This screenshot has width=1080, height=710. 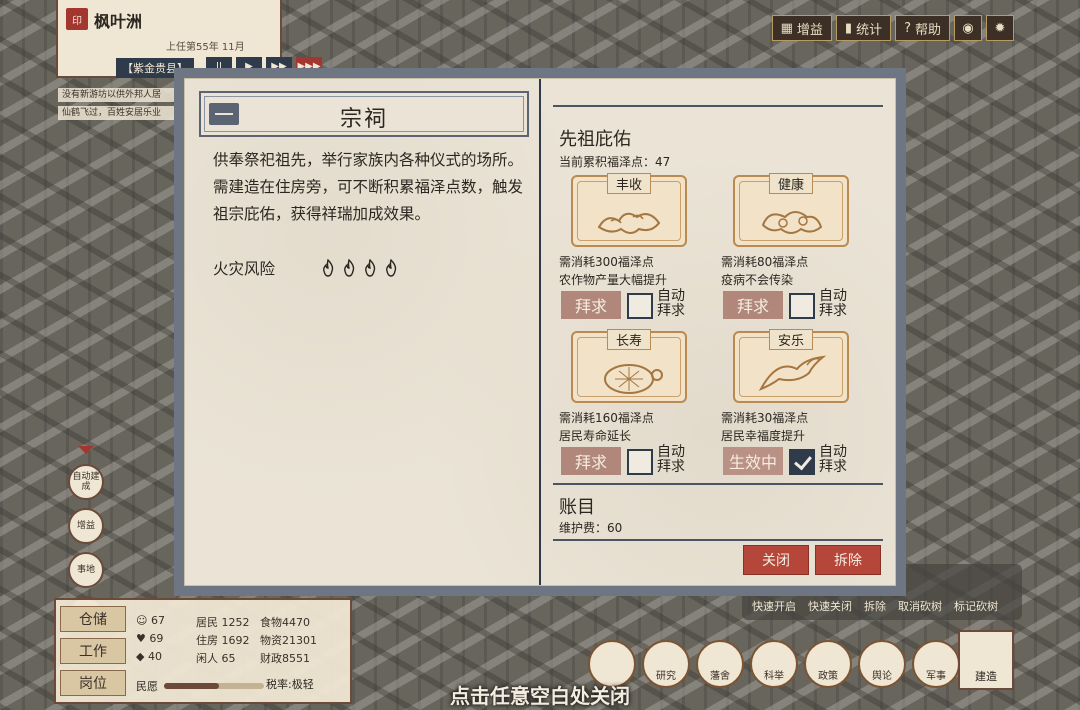 I want to click on tortoise-icon, so click(x=633, y=379).